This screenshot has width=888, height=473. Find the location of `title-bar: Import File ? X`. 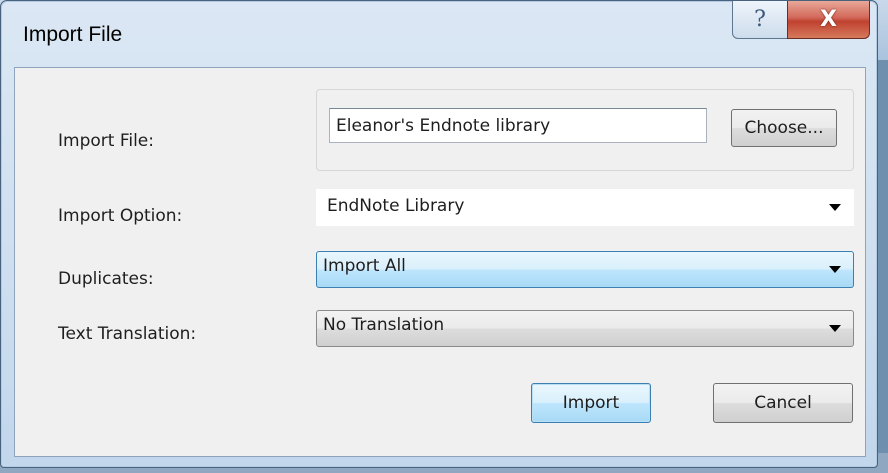

title-bar: Import File ? X is located at coordinates (439, 34).